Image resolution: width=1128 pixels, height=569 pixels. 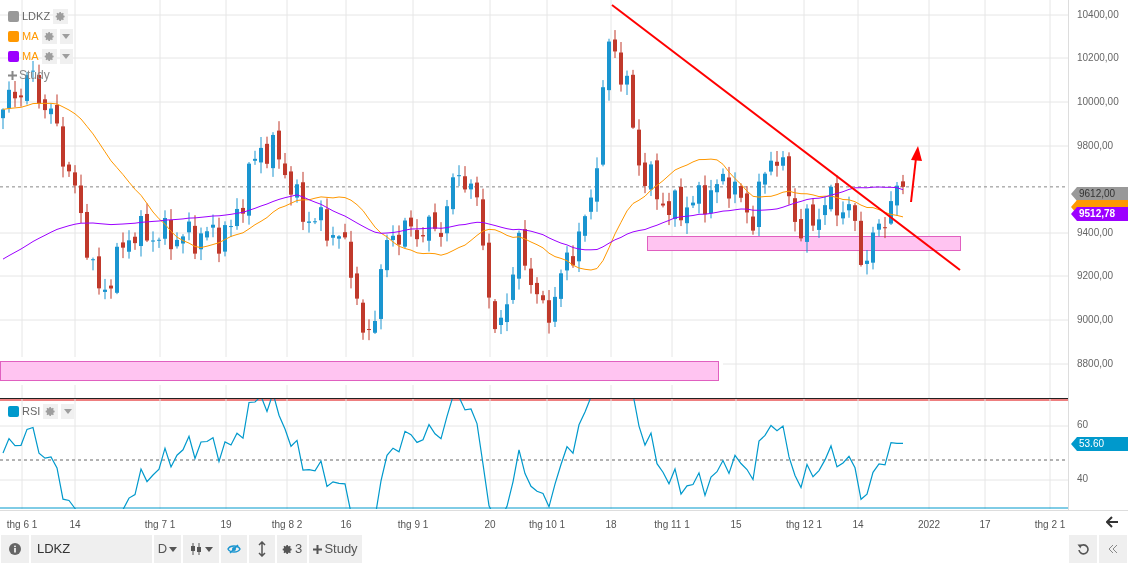 I want to click on rsi-axis-label: 60, so click(x=1083, y=425).